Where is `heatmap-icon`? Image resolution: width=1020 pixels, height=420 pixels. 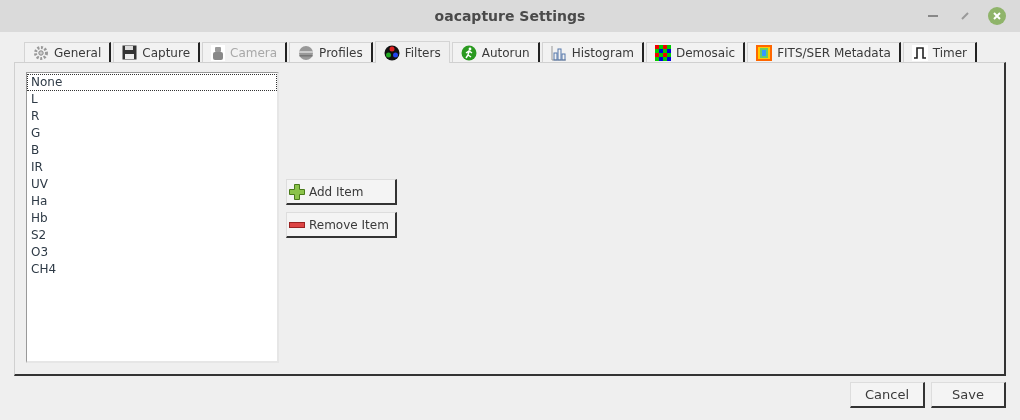
heatmap-icon is located at coordinates (764, 52).